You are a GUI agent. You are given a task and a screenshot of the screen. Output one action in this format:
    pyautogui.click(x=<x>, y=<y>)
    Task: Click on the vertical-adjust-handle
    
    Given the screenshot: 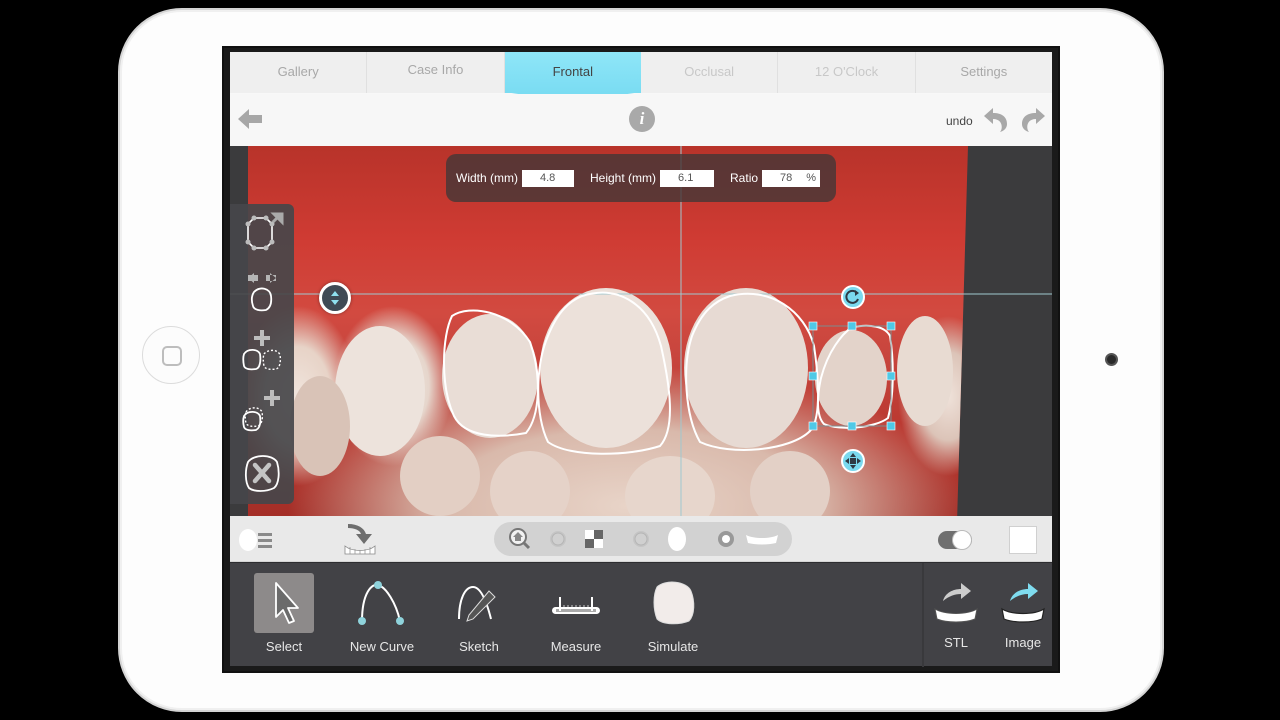 What is the action you would take?
    pyautogui.click(x=335, y=298)
    